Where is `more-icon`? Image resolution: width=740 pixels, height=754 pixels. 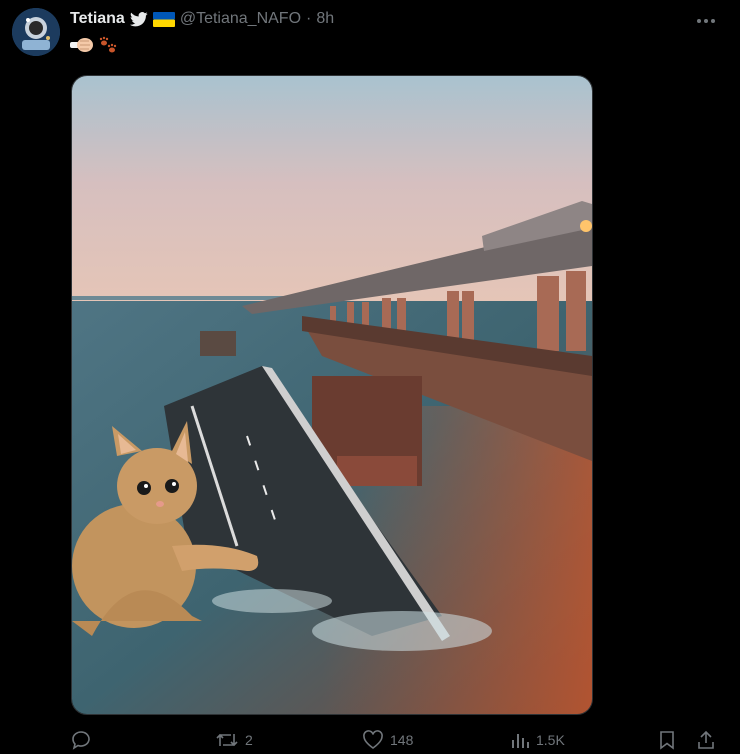 more-icon is located at coordinates (706, 20).